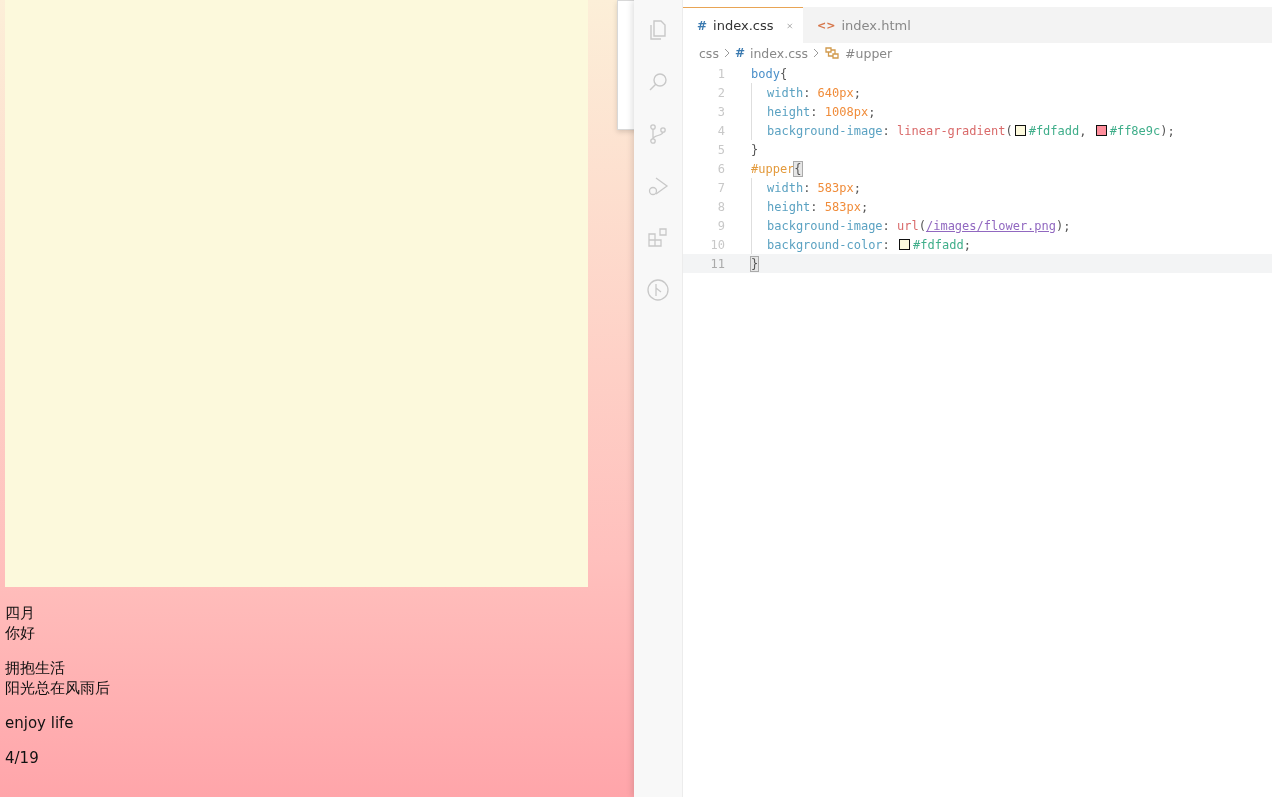 The image size is (1272, 797). What do you see at coordinates (1135, 130) in the screenshot?
I see `color-value: #ff8e9c` at bounding box center [1135, 130].